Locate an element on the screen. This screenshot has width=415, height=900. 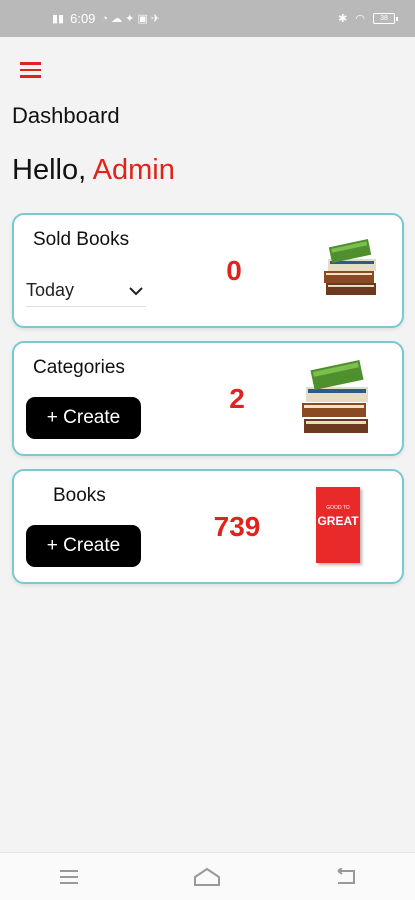
back-icon is located at coordinates (346, 875).